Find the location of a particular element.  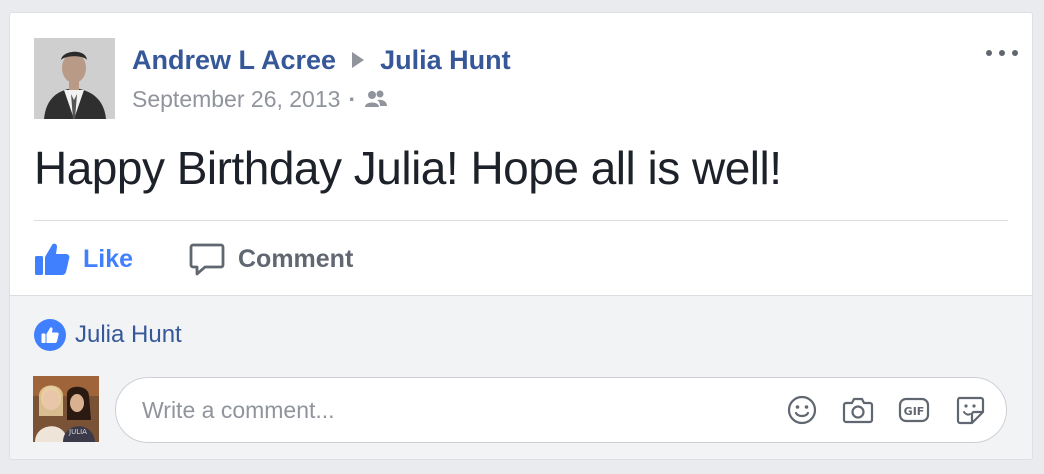

svg-text: JULIA is located at coordinates (77, 432).